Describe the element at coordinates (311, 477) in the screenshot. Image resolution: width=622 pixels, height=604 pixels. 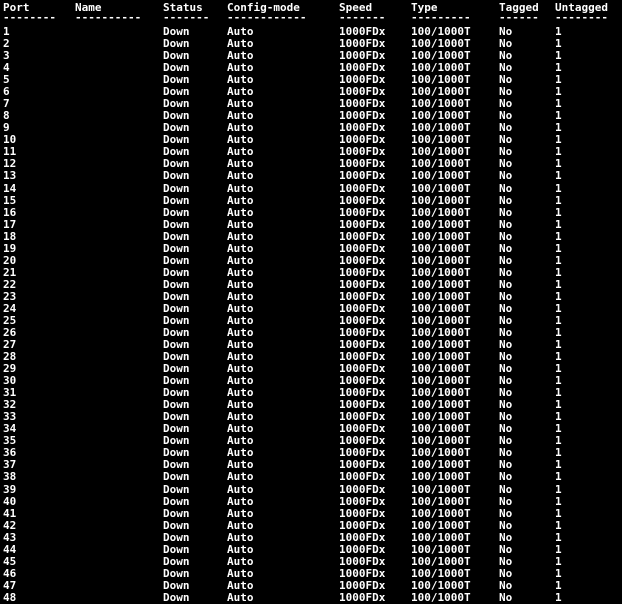
I see `table-row: 38 Down Auto 1000FDx 100/1000T No 1` at that location.